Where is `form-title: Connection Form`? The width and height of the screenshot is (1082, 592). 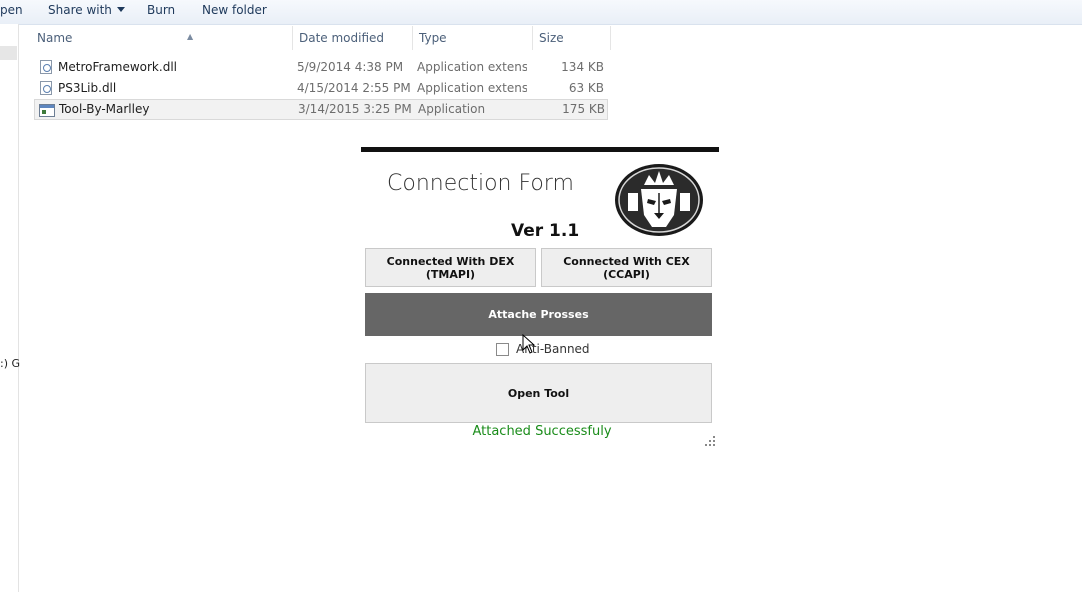 form-title: Connection Form is located at coordinates (480, 183).